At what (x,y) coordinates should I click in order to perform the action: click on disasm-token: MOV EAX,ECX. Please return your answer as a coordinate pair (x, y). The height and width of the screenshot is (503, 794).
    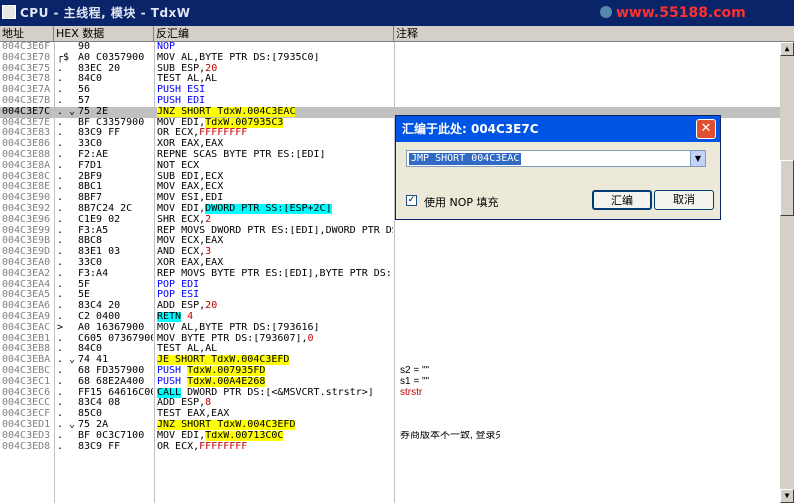
    Looking at the image, I should click on (190, 187).